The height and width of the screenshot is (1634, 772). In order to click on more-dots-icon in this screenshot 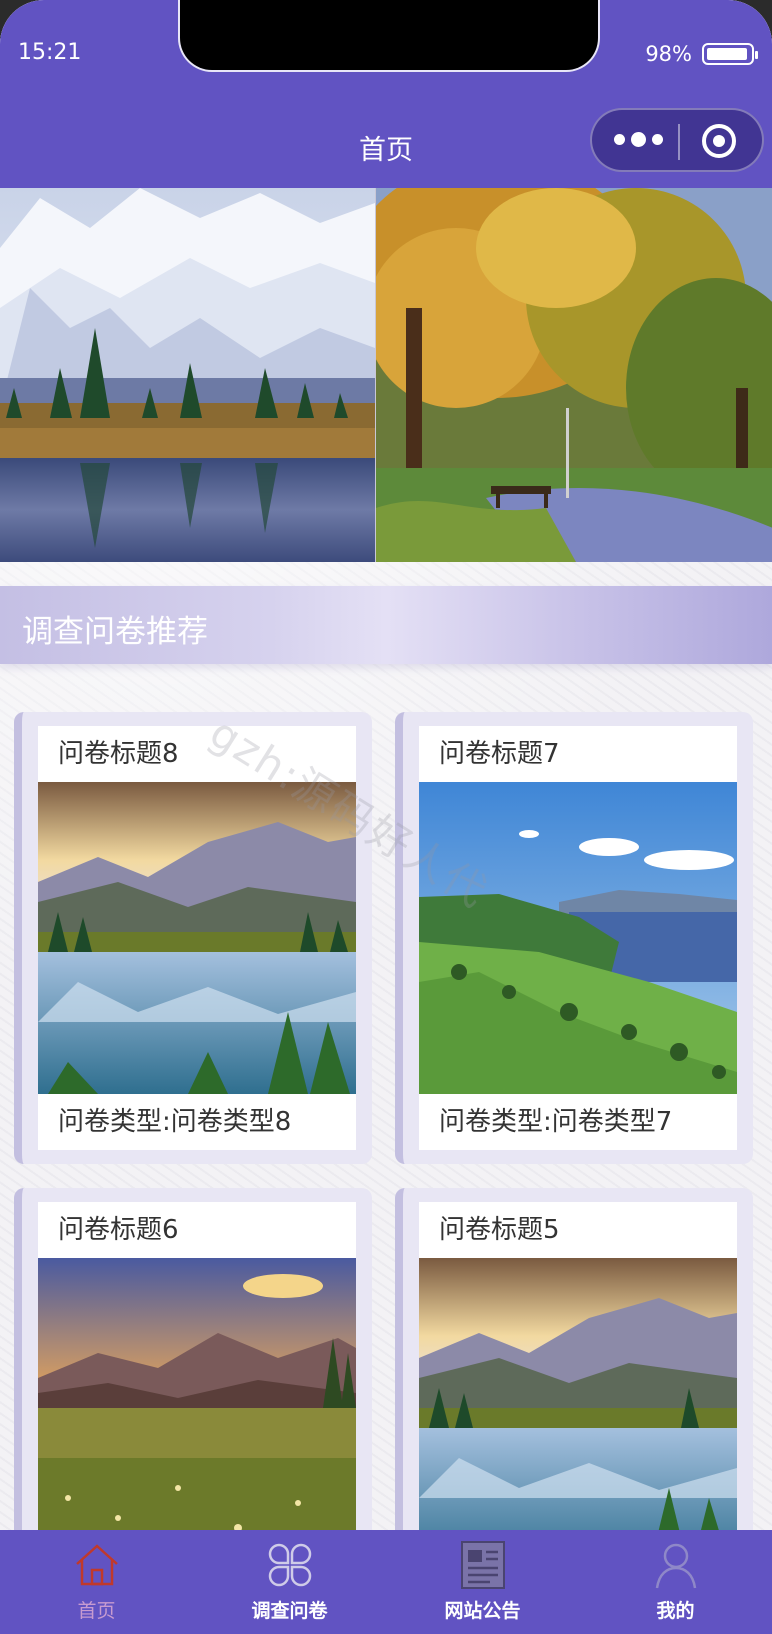, I will do `click(638, 139)`.